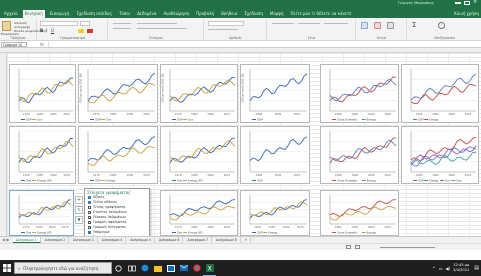 Image resolution: width=481 pixels, height=276 pixels. Describe the element at coordinates (157, 23) in the screenshot. I see `wrap-text-button` at that location.